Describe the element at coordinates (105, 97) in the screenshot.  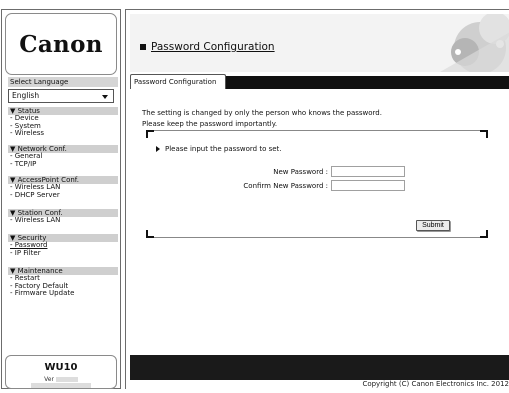
I see `chevron-down-icon` at that location.